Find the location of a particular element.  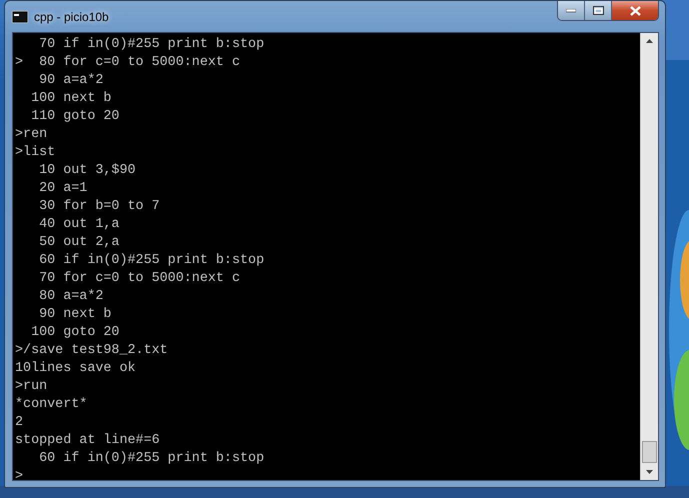

maximize-button is located at coordinates (598, 10).